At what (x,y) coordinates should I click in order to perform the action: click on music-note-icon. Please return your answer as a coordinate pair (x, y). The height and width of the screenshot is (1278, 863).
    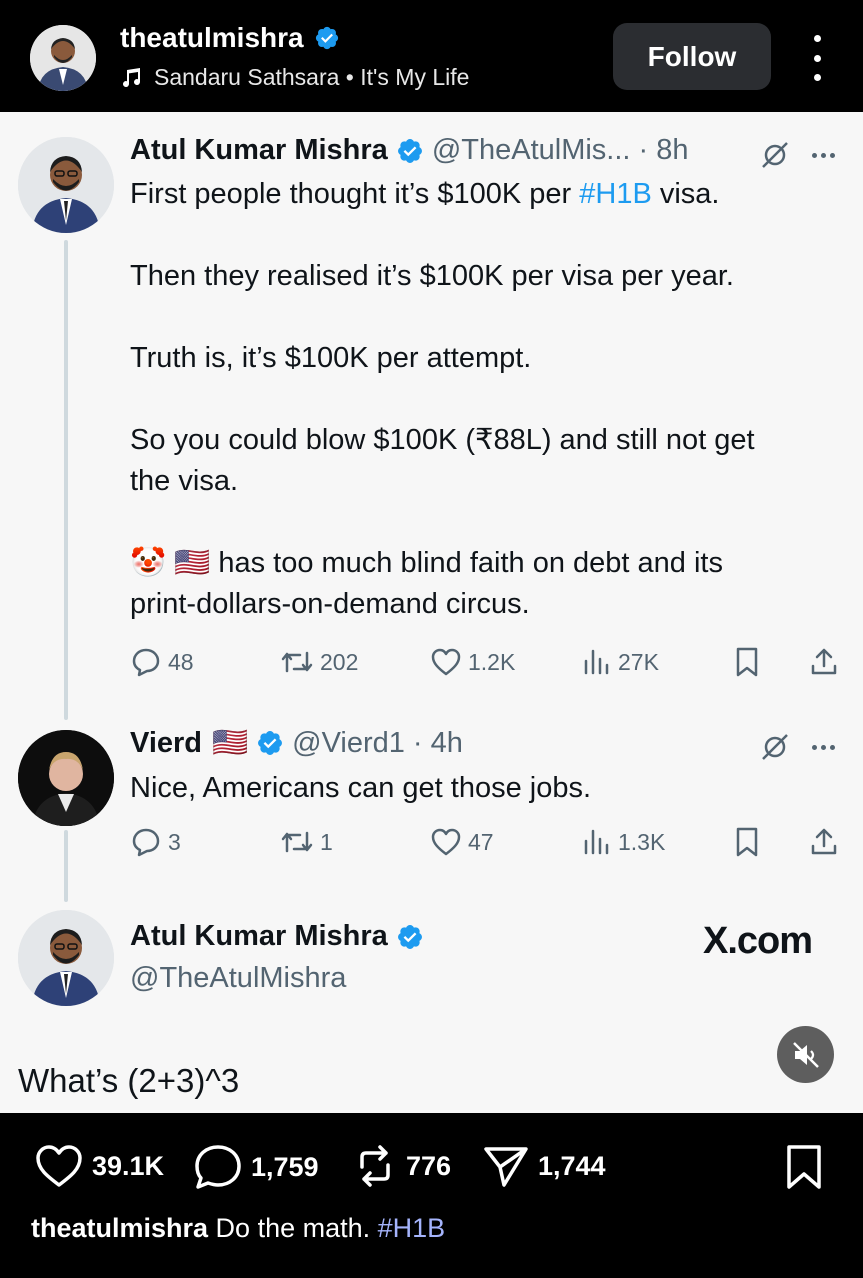
    Looking at the image, I should click on (132, 77).